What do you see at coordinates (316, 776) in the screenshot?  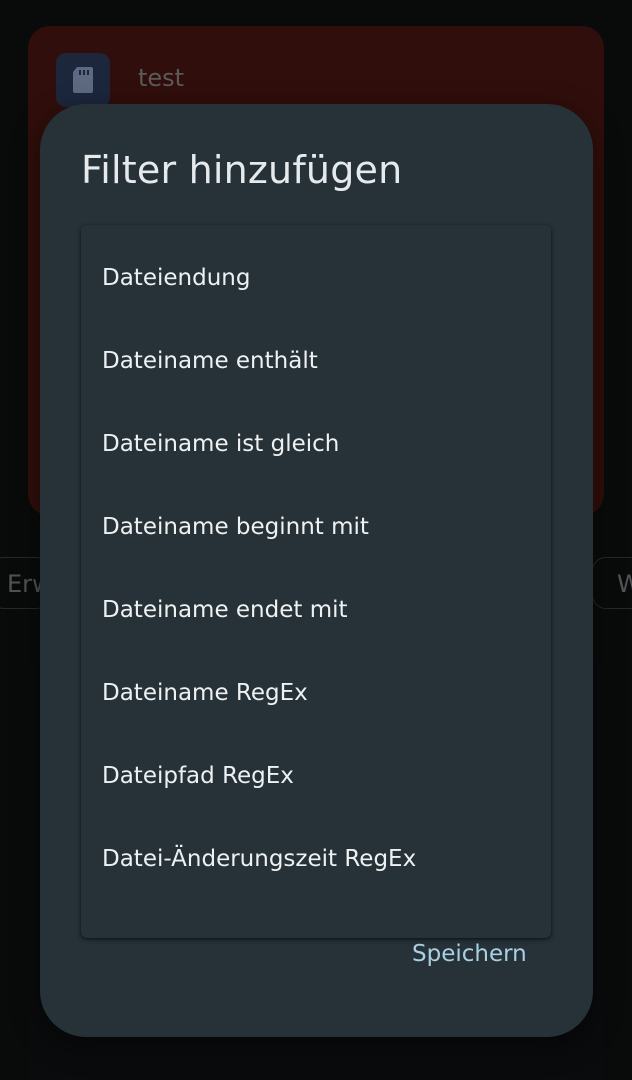 I see `option-filepath-regex: Dateipfad RegEx` at bounding box center [316, 776].